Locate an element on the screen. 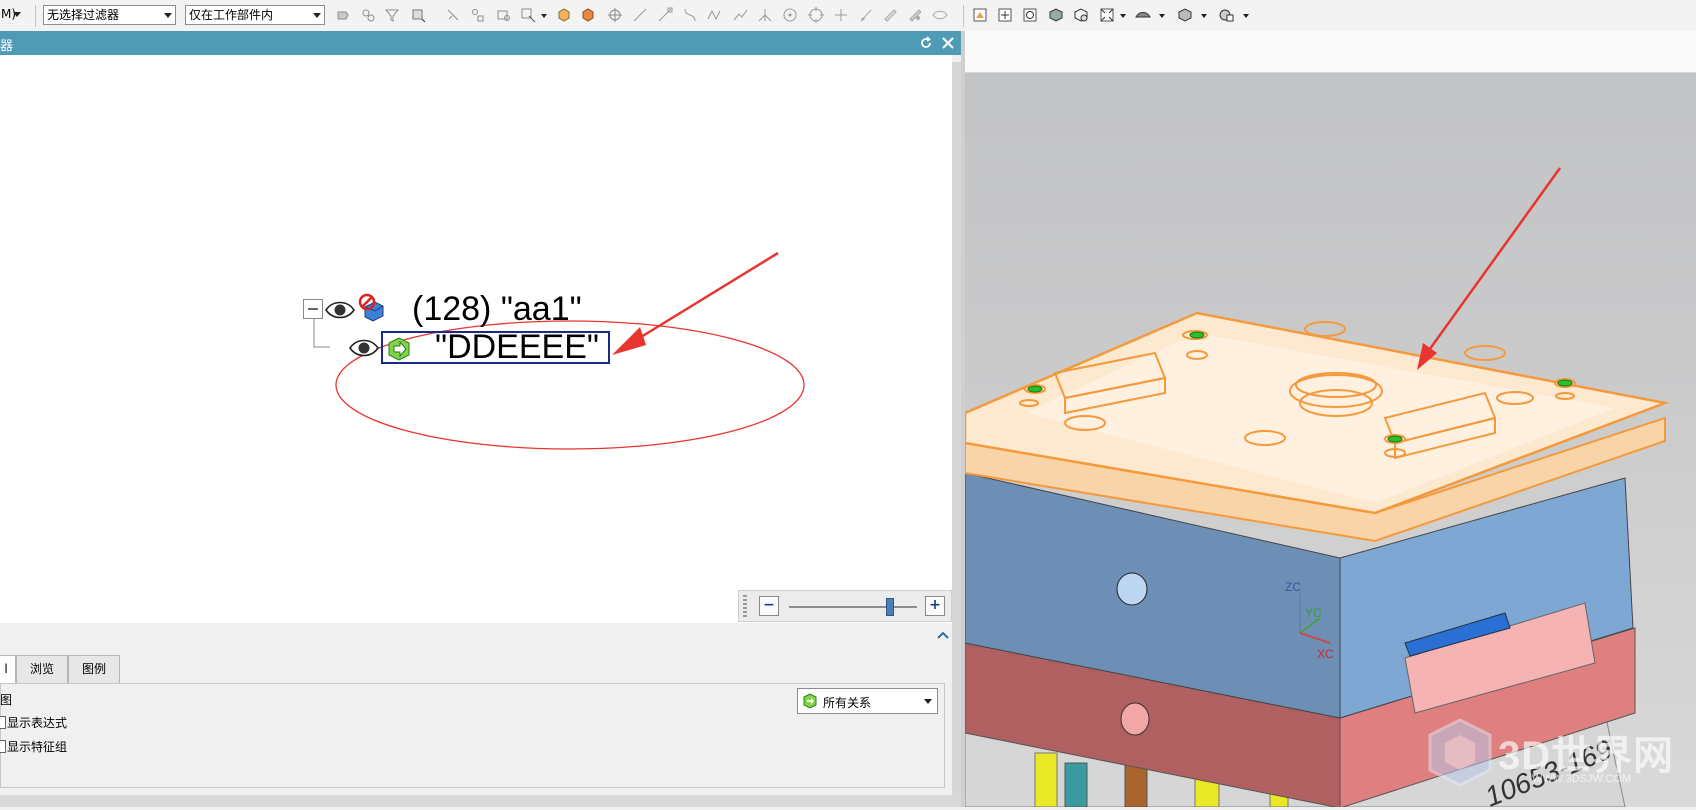 The image size is (1696, 810). relation-icon is located at coordinates (810, 701).